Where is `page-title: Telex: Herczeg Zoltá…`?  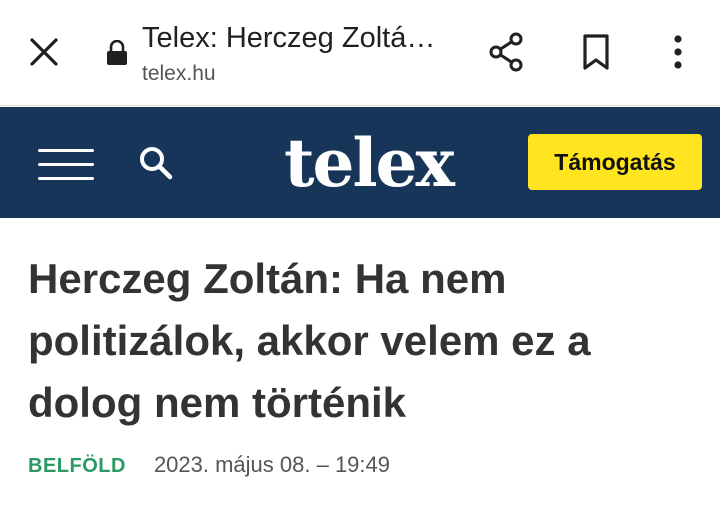 page-title: Telex: Herczeg Zoltá… is located at coordinates (292, 38).